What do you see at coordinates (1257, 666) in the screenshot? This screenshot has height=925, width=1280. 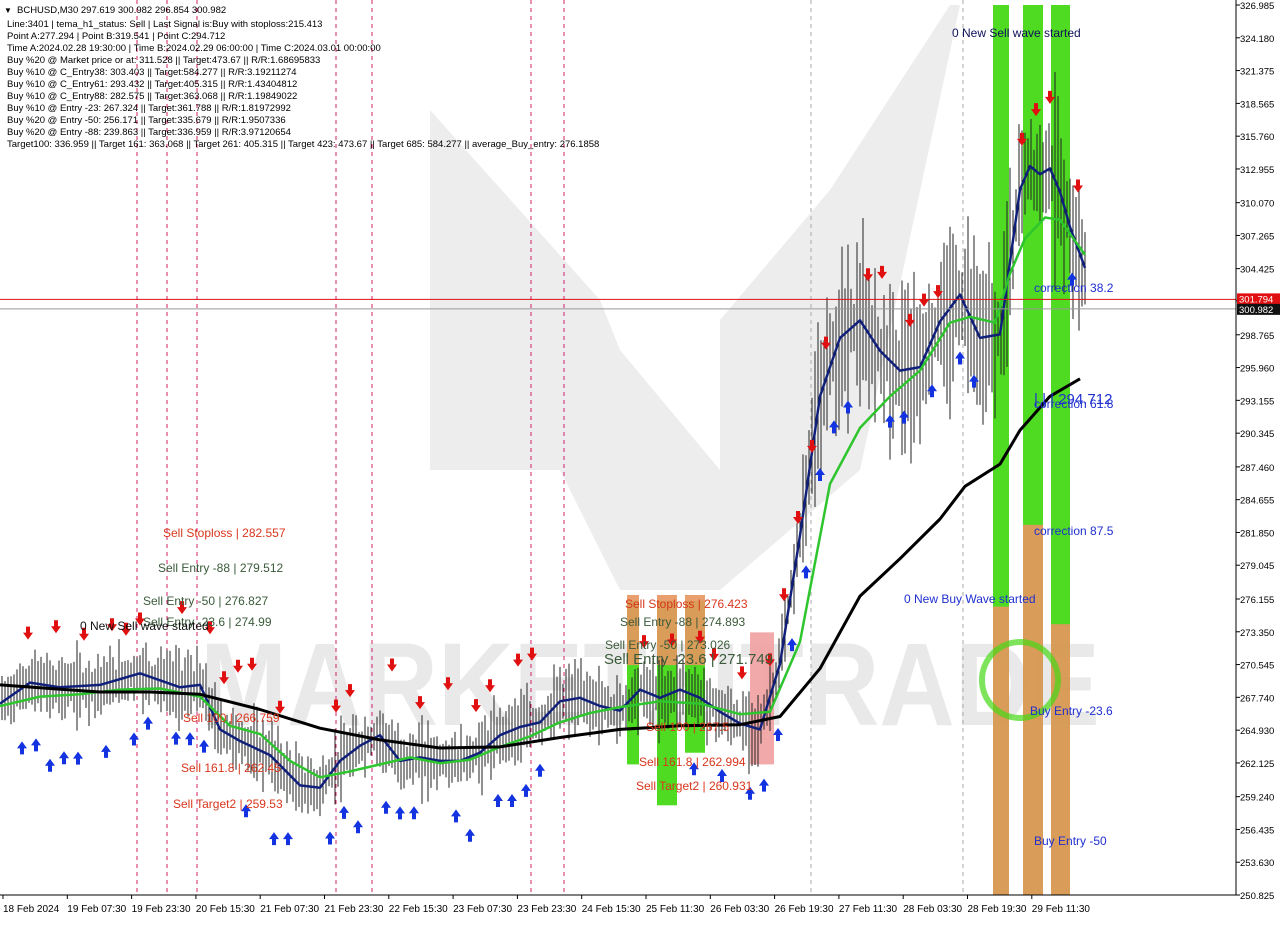 I see `y-tick-label: 270.545` at bounding box center [1257, 666].